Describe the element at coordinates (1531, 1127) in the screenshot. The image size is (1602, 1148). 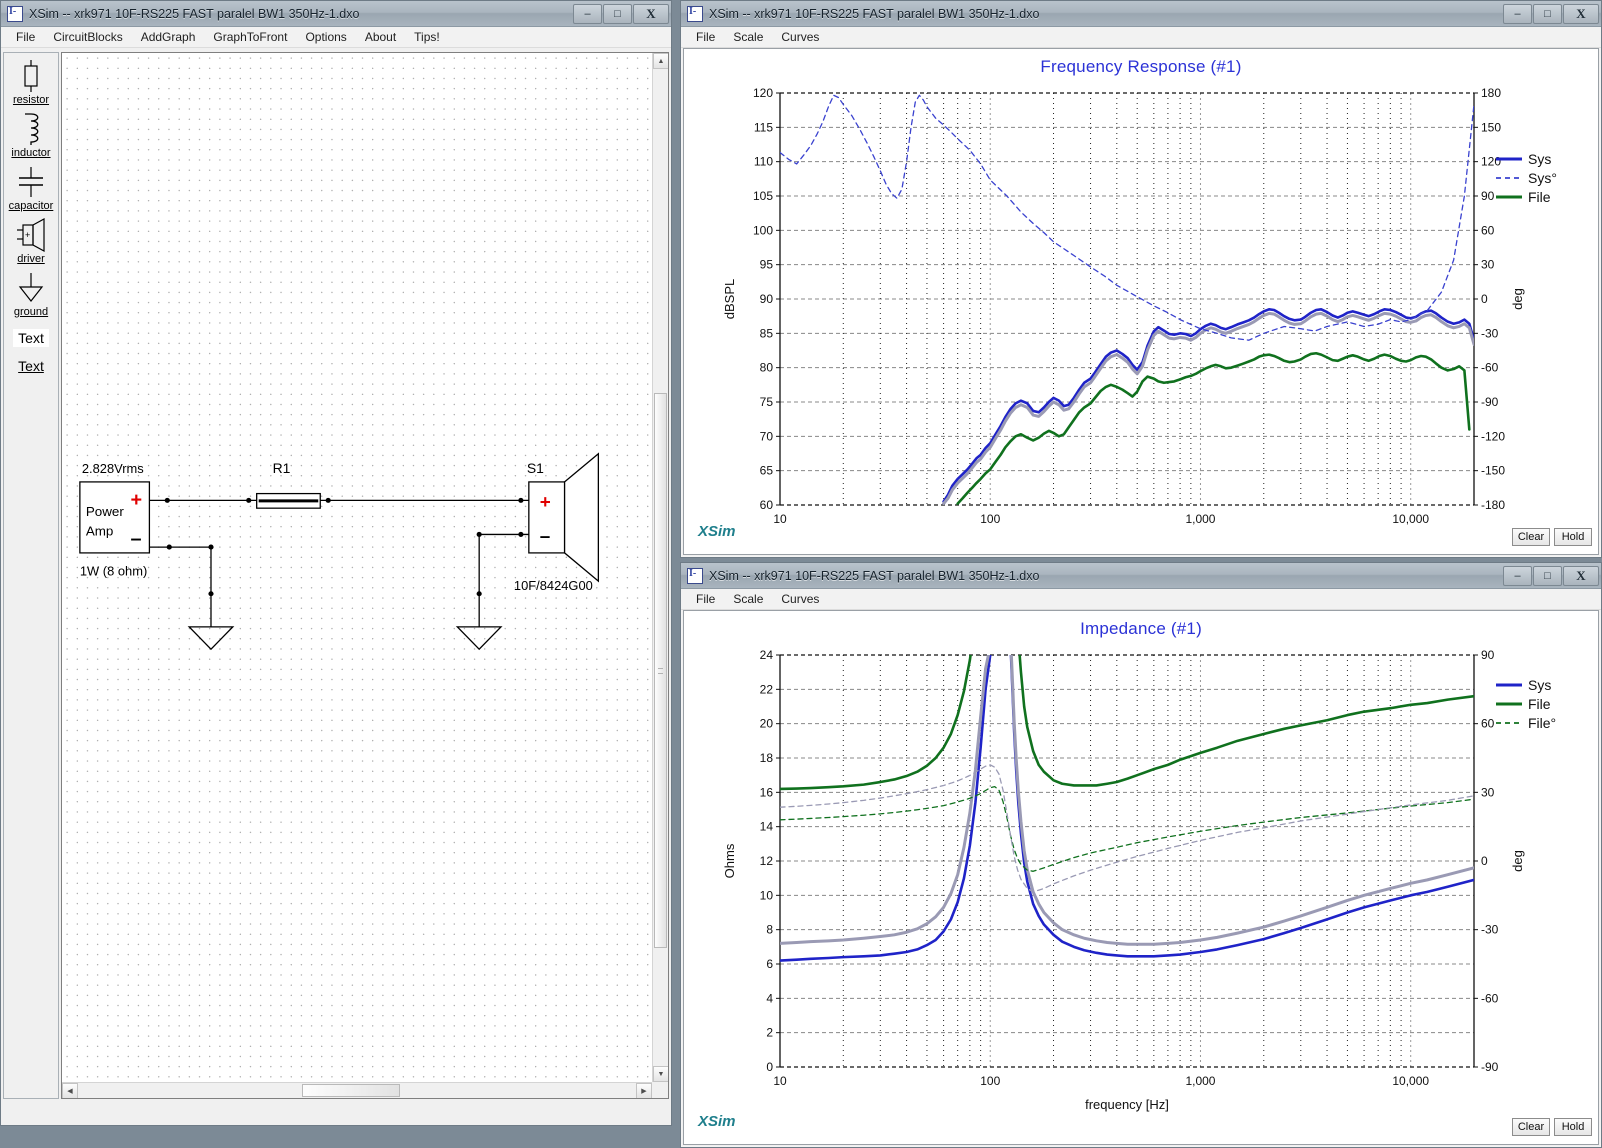
I see `imp-clear-button: Clear` at that location.